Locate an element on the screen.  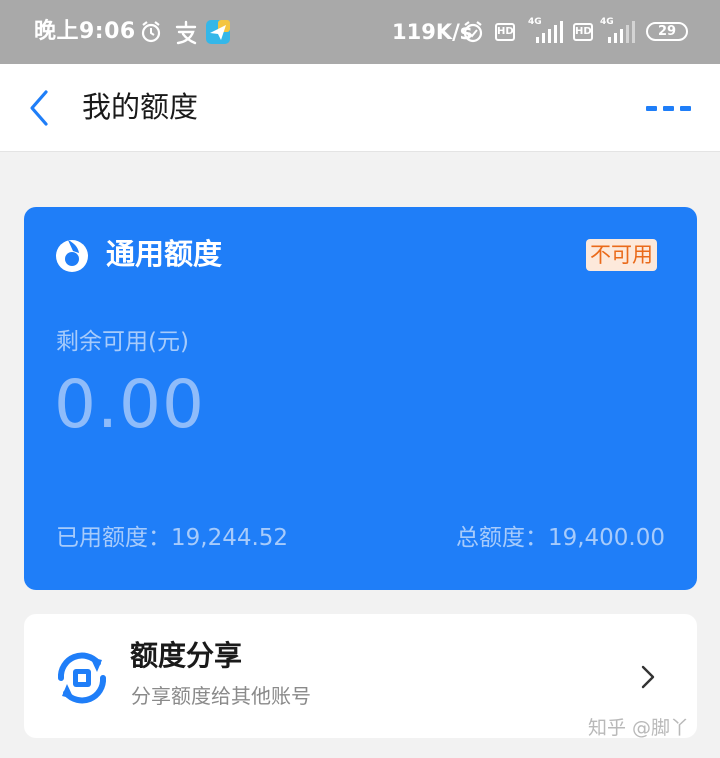
card-title: 通用额度 is located at coordinates (164, 254).